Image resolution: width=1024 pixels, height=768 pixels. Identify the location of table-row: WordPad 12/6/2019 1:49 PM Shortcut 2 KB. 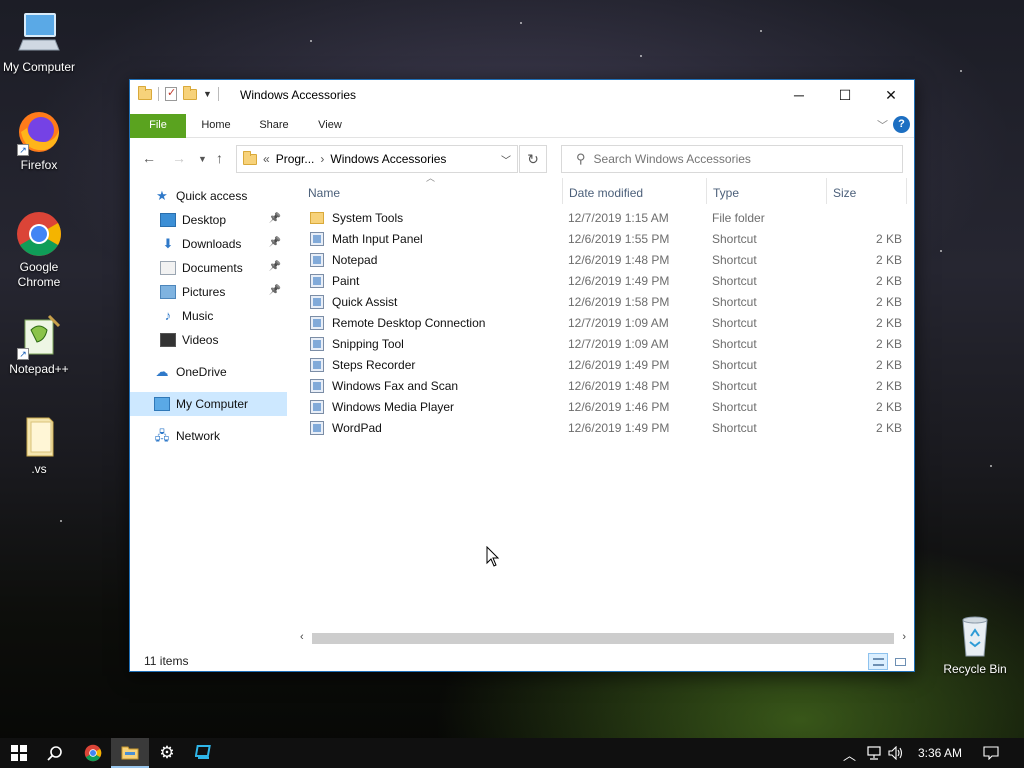
(603, 428).